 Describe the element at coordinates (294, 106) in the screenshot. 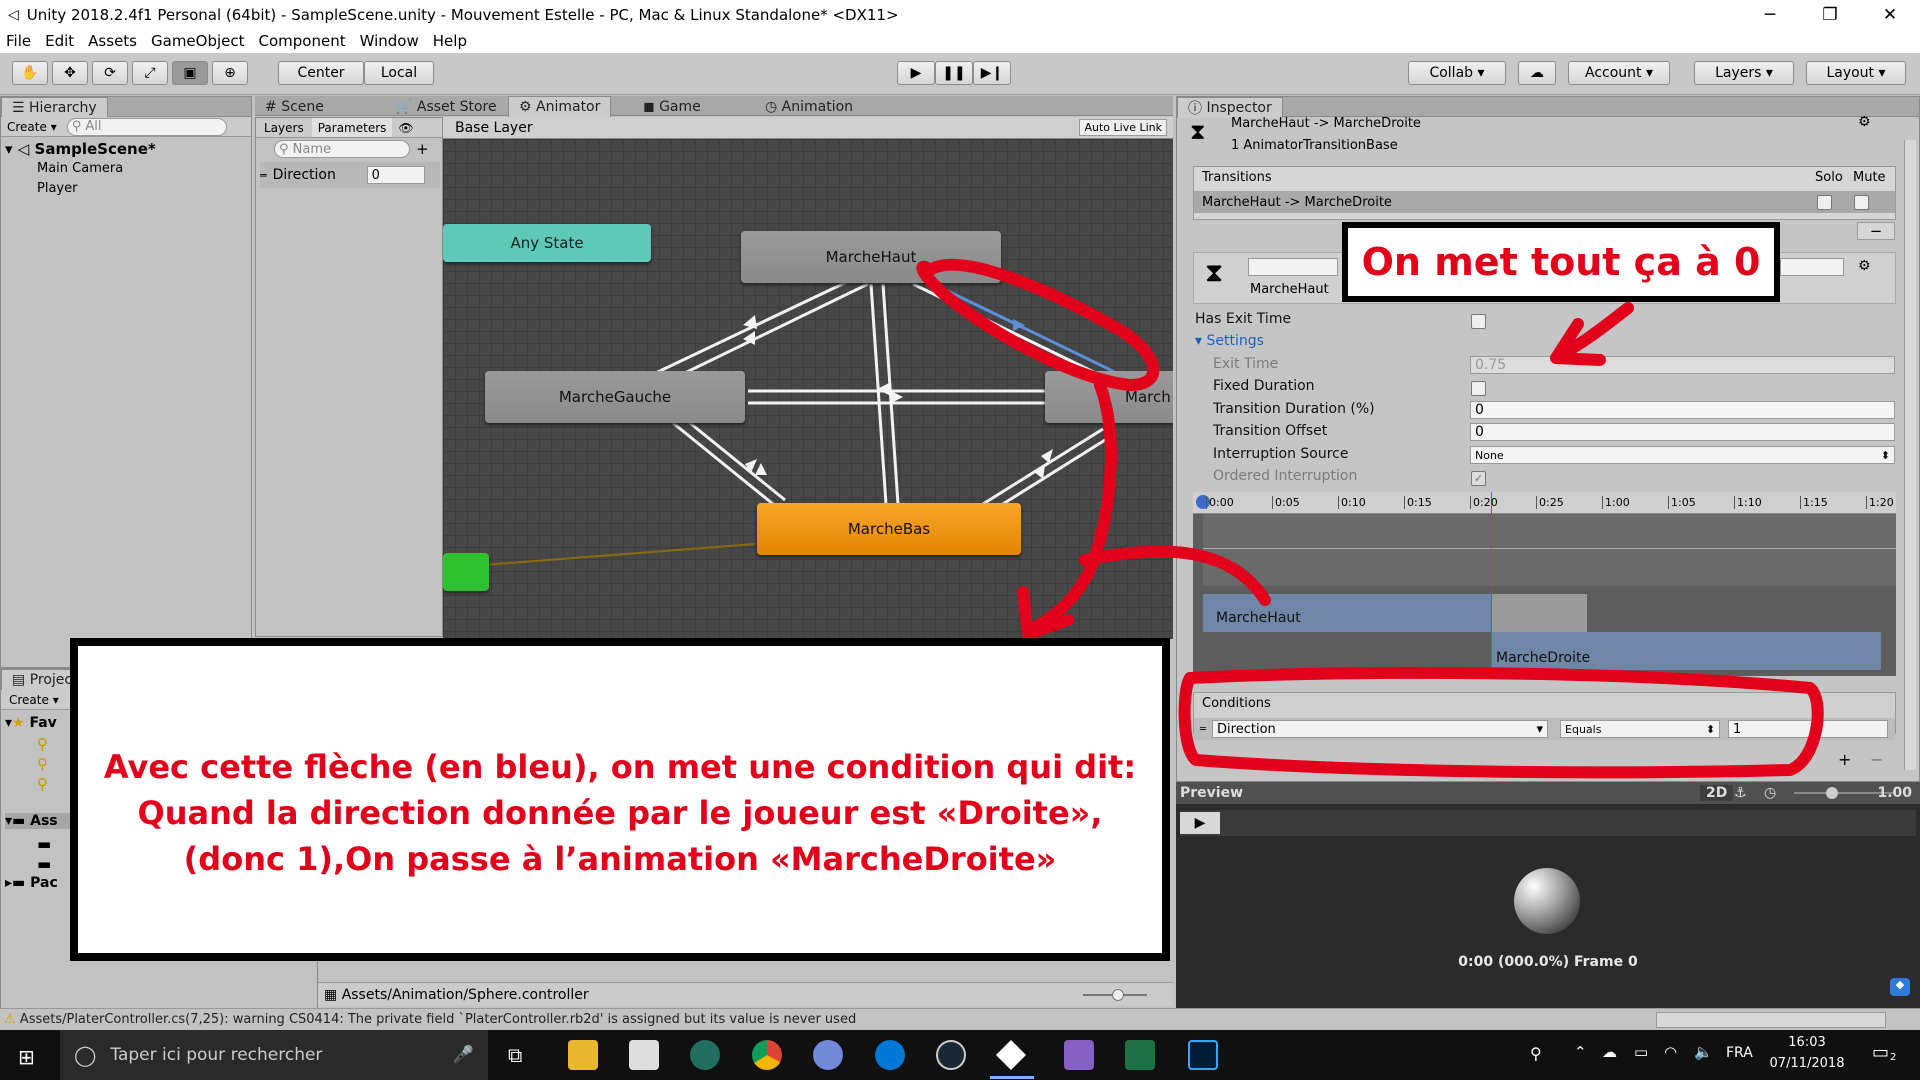

I see `tab-scene: # Scene` at that location.